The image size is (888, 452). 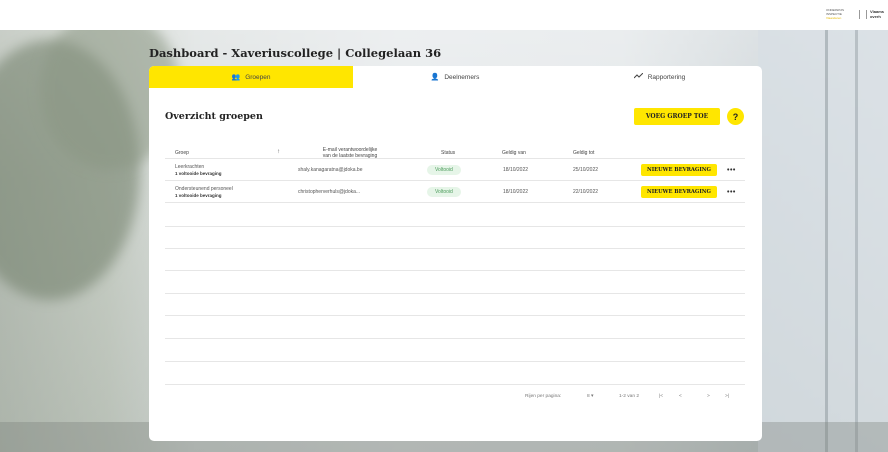 What do you see at coordinates (258, 77) in the screenshot?
I see `tab-label: Groepen` at bounding box center [258, 77].